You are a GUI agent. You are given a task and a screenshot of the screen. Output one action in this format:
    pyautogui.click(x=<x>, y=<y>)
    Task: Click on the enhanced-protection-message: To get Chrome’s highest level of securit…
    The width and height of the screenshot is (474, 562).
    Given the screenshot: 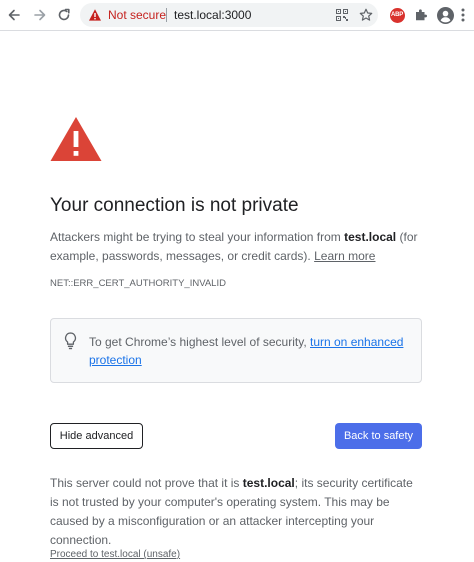 What is the action you would take?
    pyautogui.click(x=199, y=342)
    